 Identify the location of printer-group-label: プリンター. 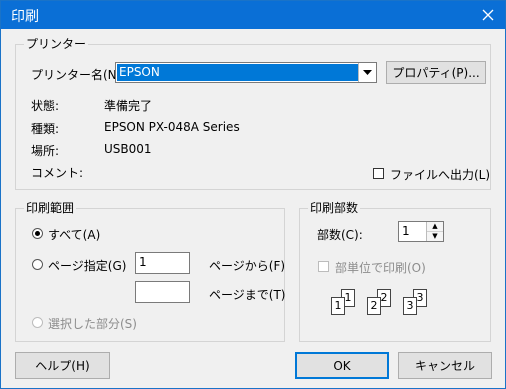
(56, 44).